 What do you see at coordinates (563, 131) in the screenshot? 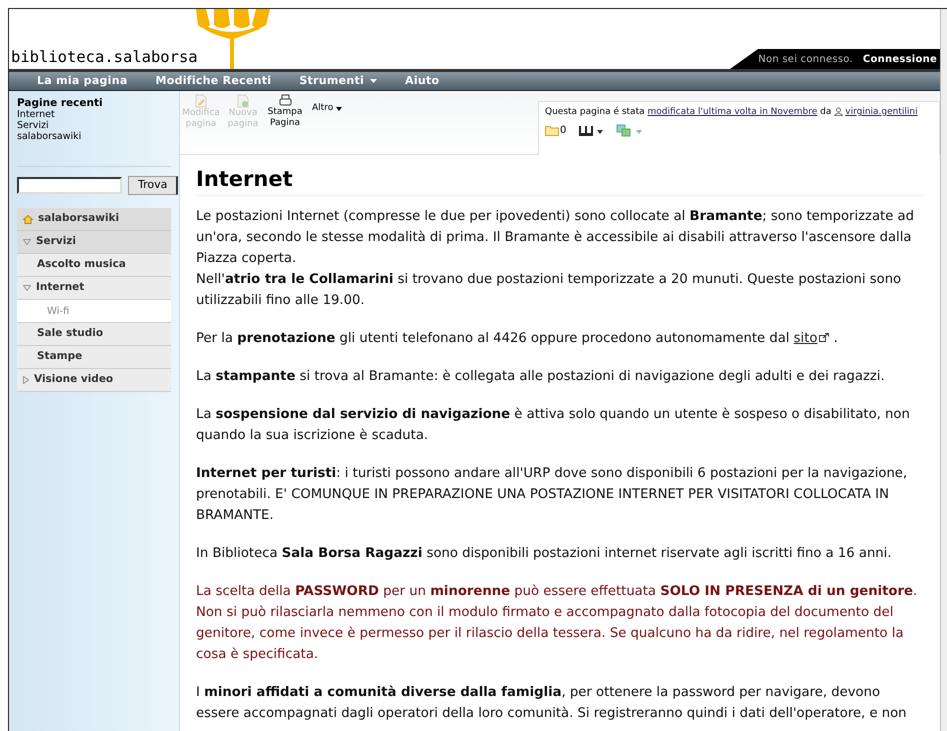
I see `attachment-count: 0` at bounding box center [563, 131].